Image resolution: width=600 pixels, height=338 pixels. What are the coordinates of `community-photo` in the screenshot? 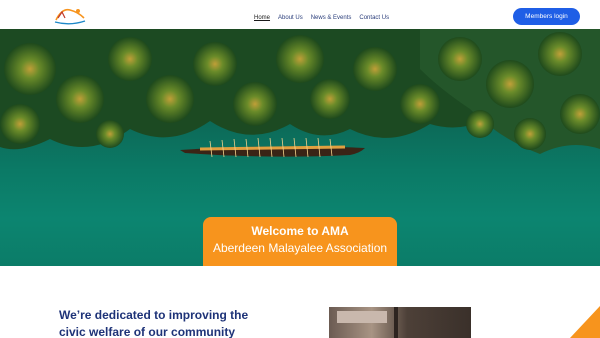 It's located at (400, 322).